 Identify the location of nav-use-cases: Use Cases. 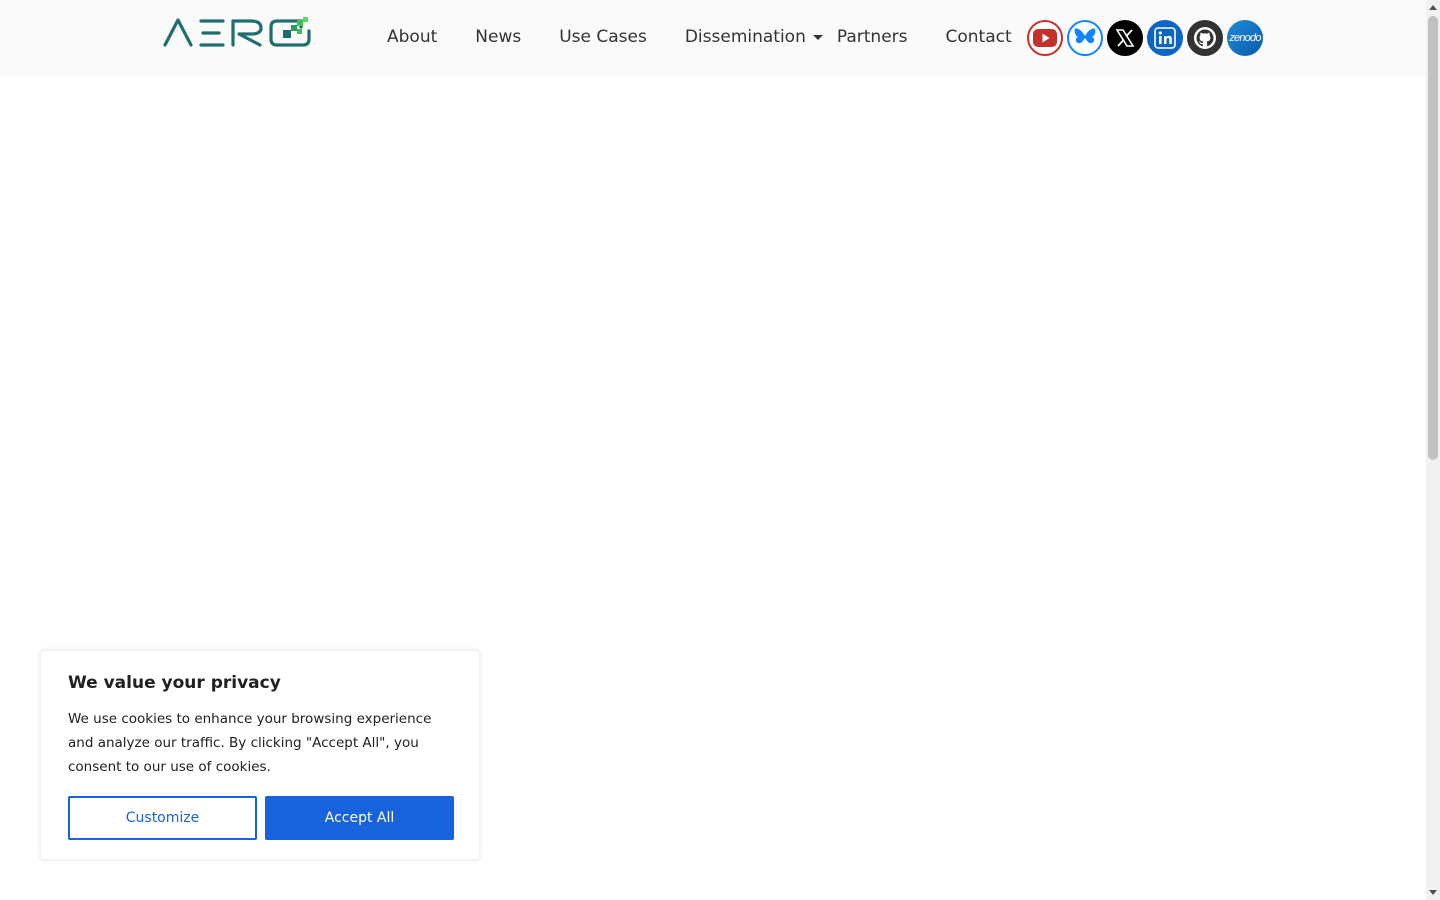
(603, 37).